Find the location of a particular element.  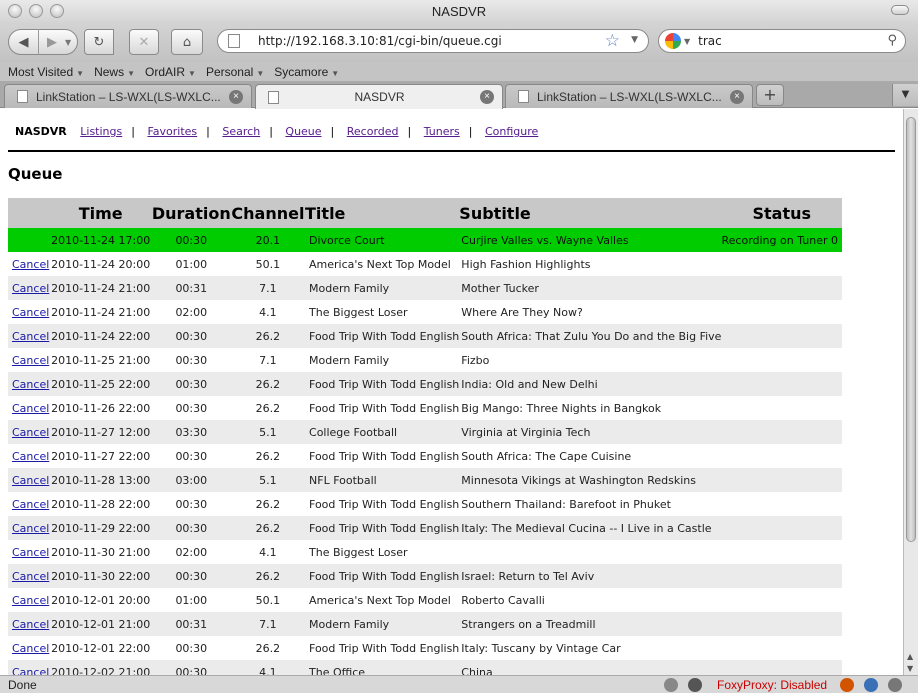

cell-subtitle: Italy: Tuscany by Vintage Car is located at coordinates (590, 648).